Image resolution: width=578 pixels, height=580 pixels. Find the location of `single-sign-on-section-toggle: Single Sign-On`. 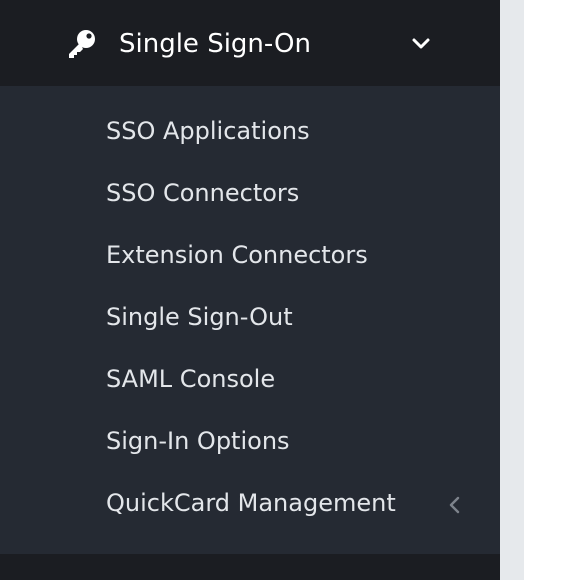

single-sign-on-section-toggle: Single Sign-On is located at coordinates (250, 43).